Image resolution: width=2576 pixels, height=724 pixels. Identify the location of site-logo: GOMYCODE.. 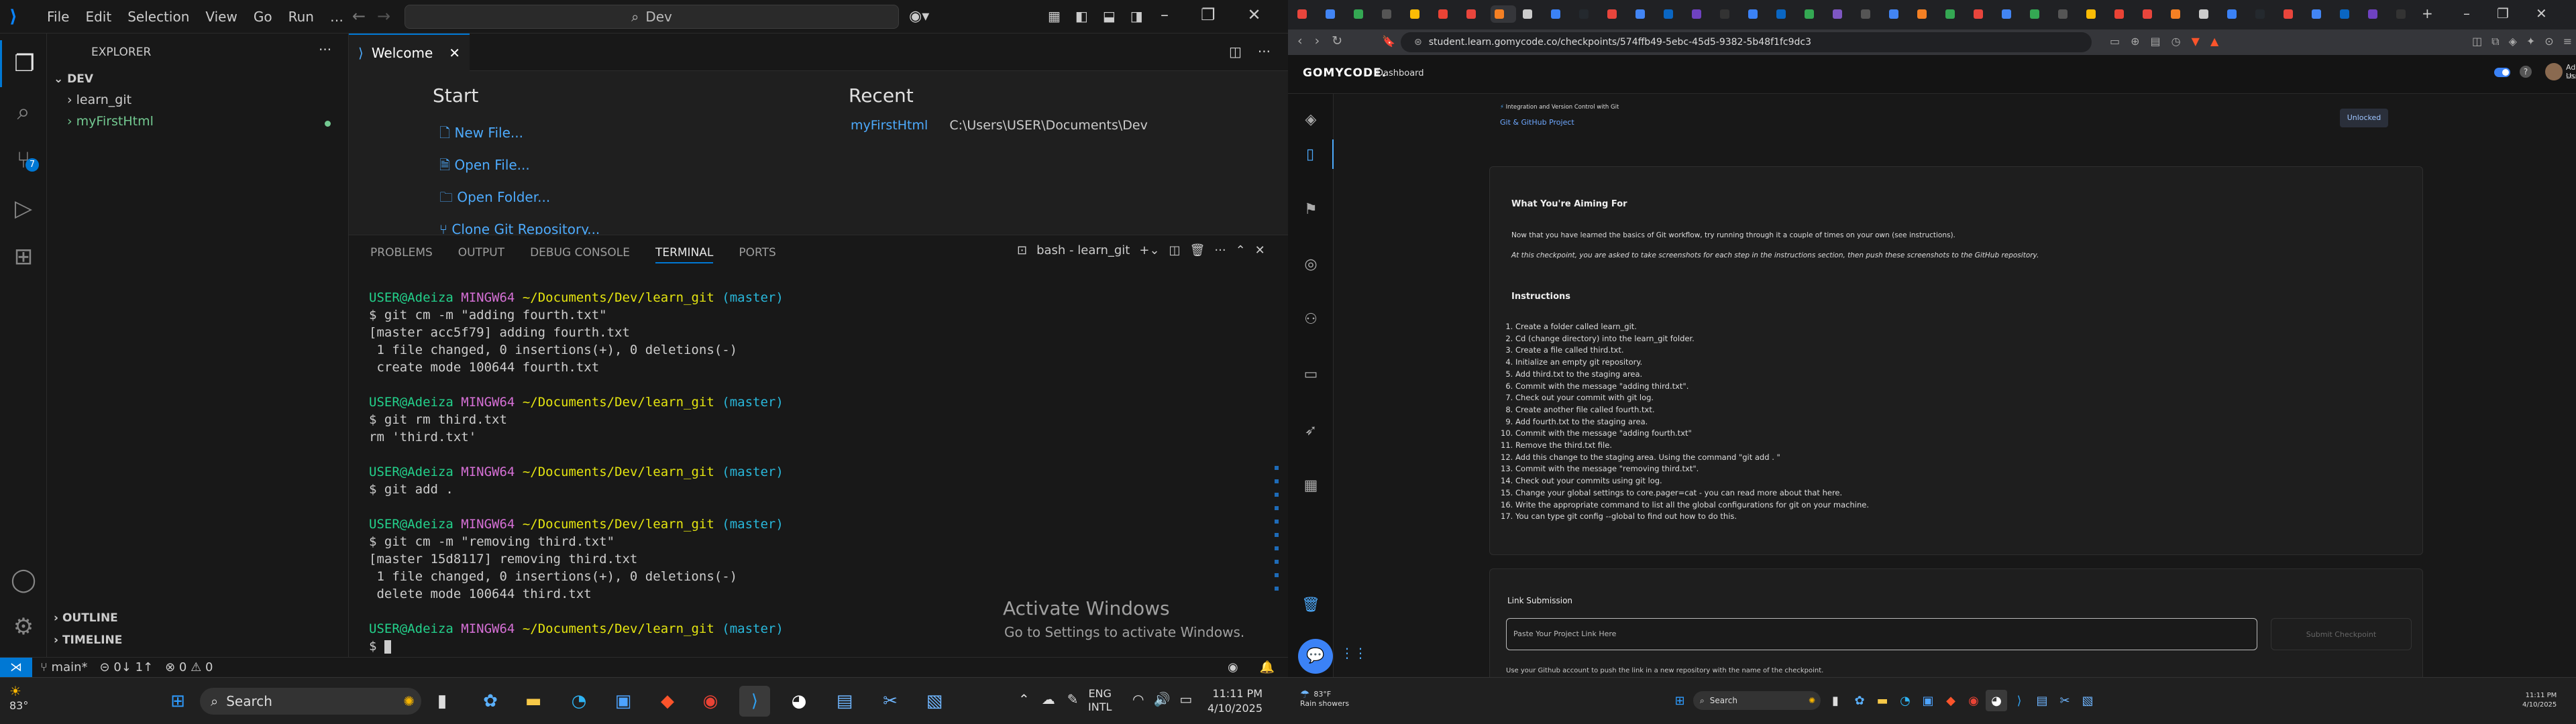
(1345, 73).